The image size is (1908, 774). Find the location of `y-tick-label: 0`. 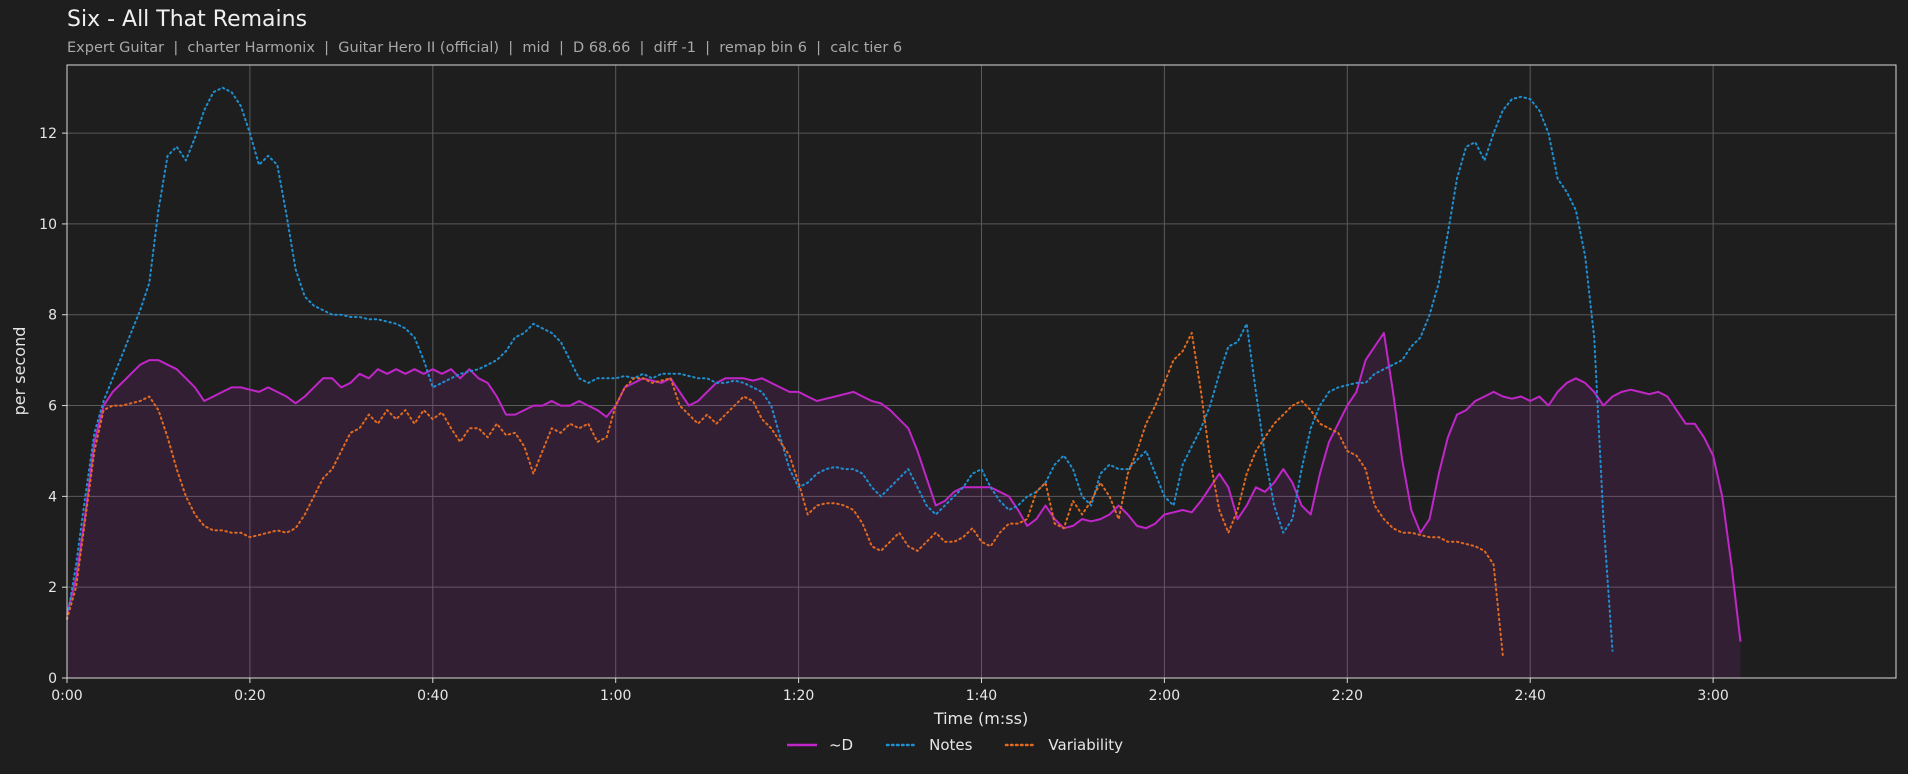

y-tick-label: 0 is located at coordinates (52, 679).